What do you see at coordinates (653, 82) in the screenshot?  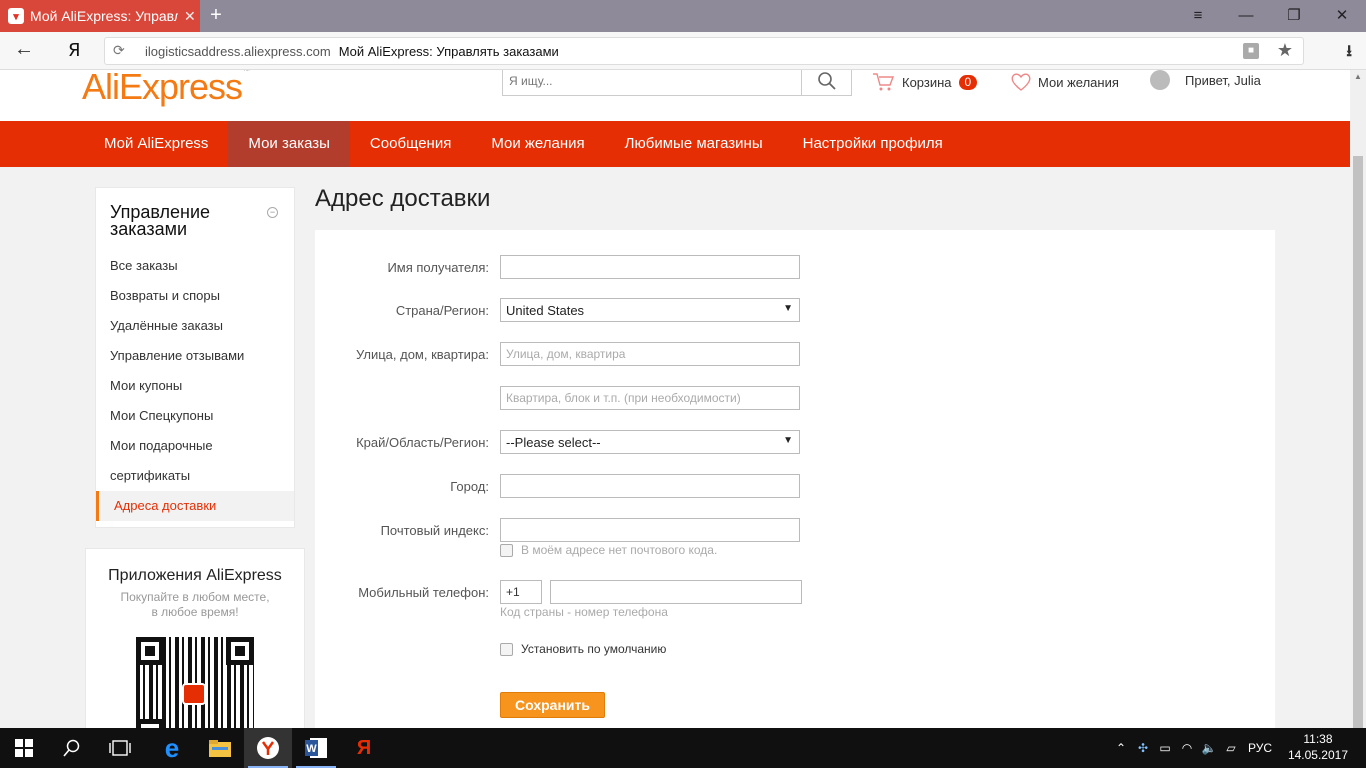 I see `search-input` at bounding box center [653, 82].